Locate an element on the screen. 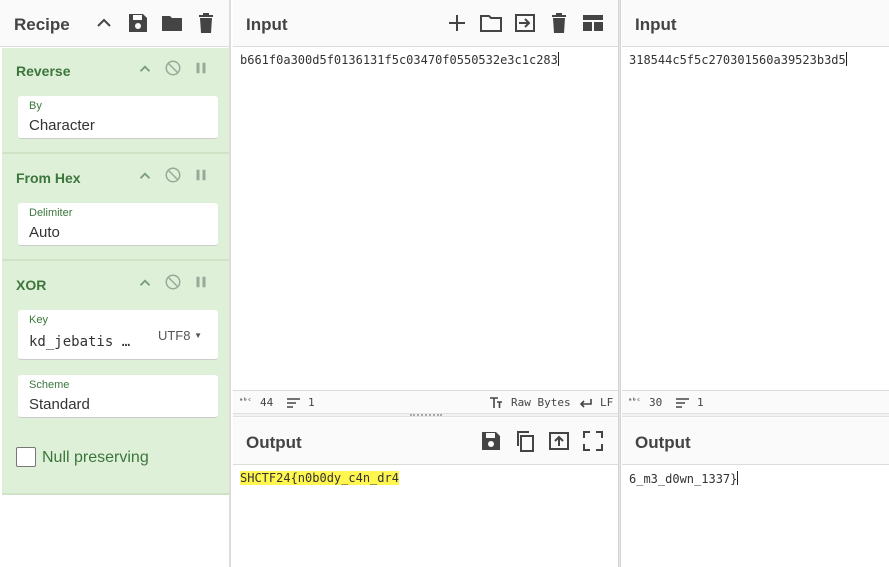 This screenshot has width=889, height=567. copy-icon is located at coordinates (525, 441).